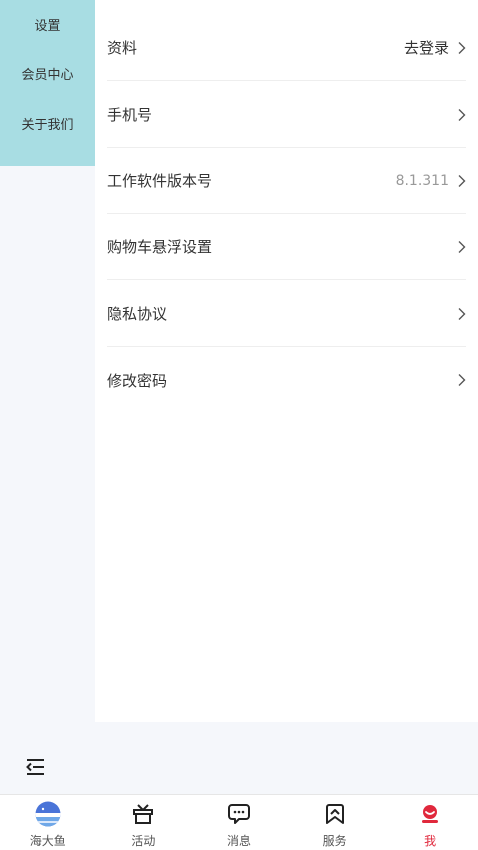 Image resolution: width=478 pixels, height=850 pixels. What do you see at coordinates (130, 115) in the screenshot?
I see `row-label: 手机号` at bounding box center [130, 115].